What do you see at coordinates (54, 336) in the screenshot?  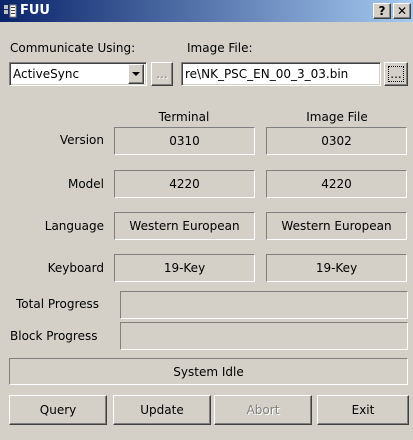 I see `block-progress-label: Block Progress` at bounding box center [54, 336].